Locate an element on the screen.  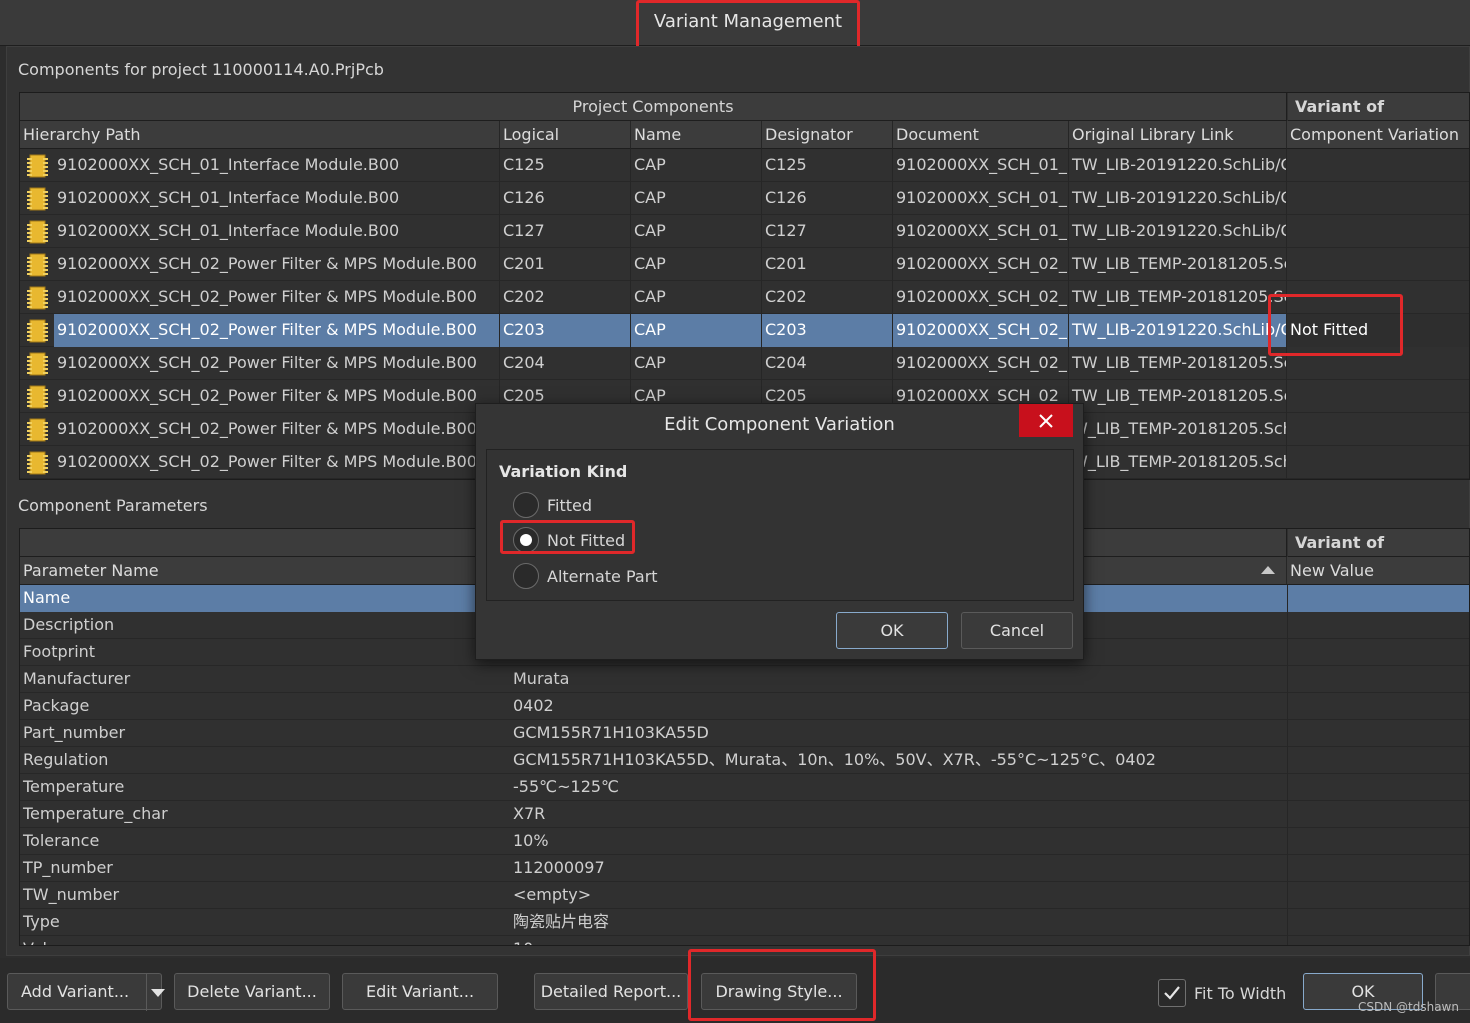
parameter-value: 陶瓷贴片电容 is located at coordinates (561, 921).